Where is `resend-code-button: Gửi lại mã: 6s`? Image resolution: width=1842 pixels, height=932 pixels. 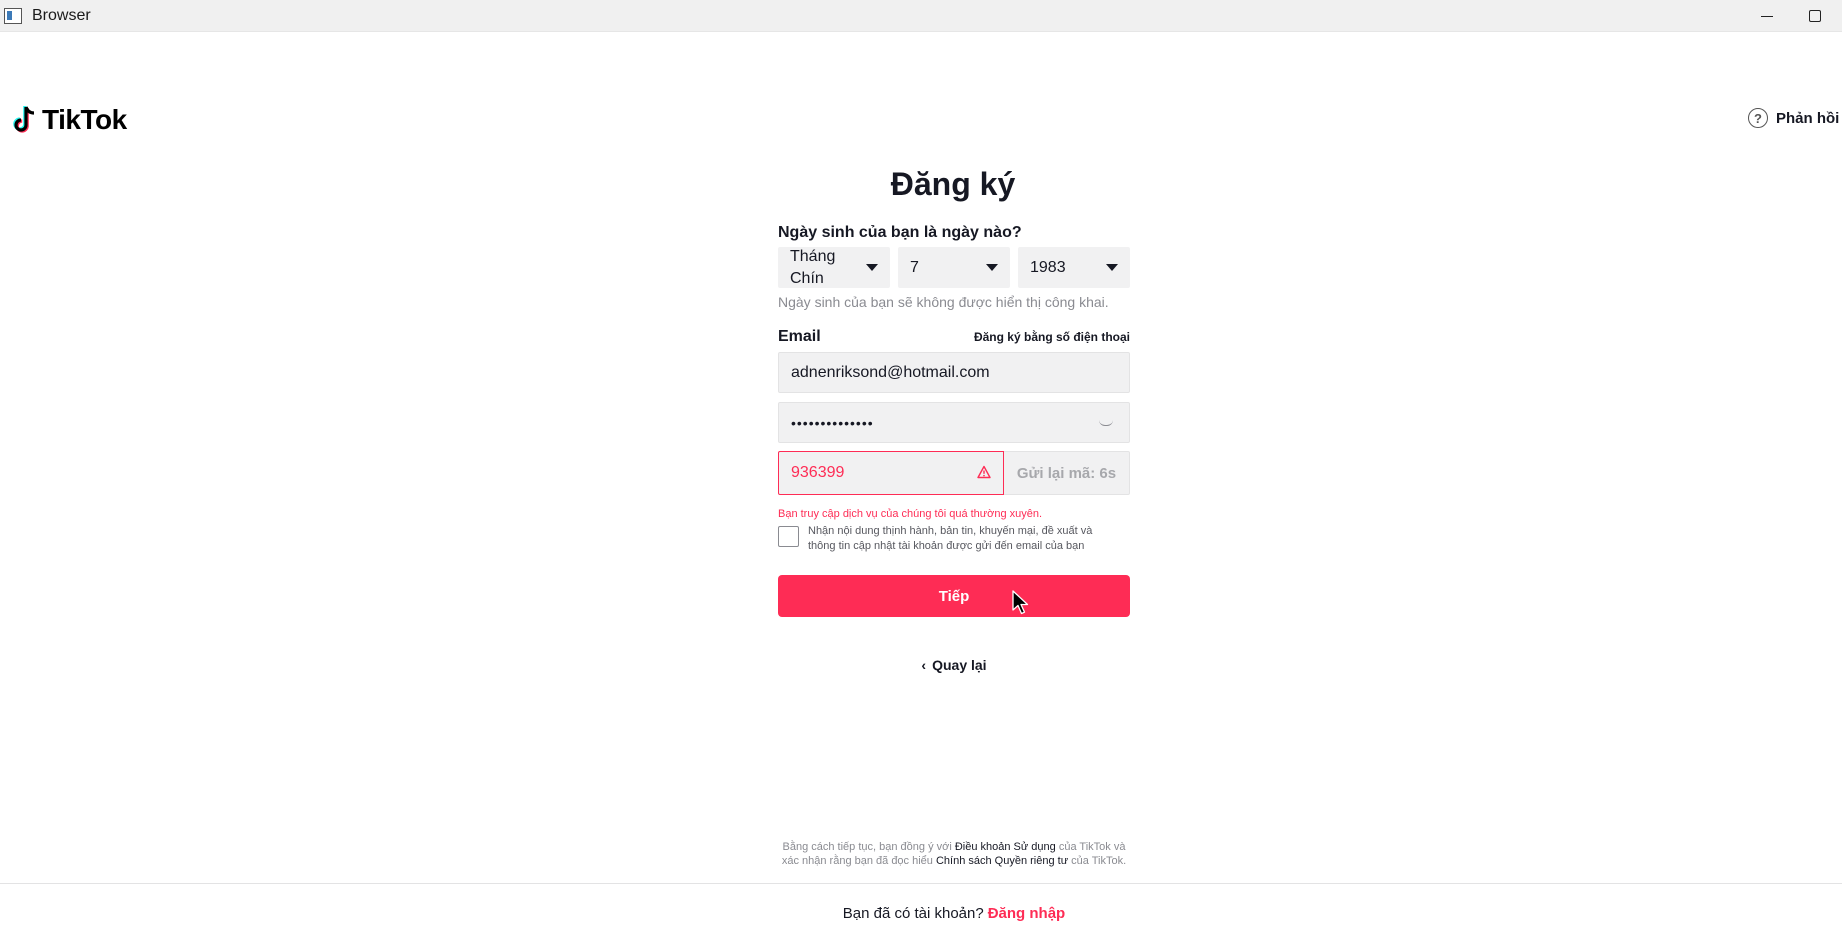 resend-code-button: Gửi lại mã: 6s is located at coordinates (1067, 473).